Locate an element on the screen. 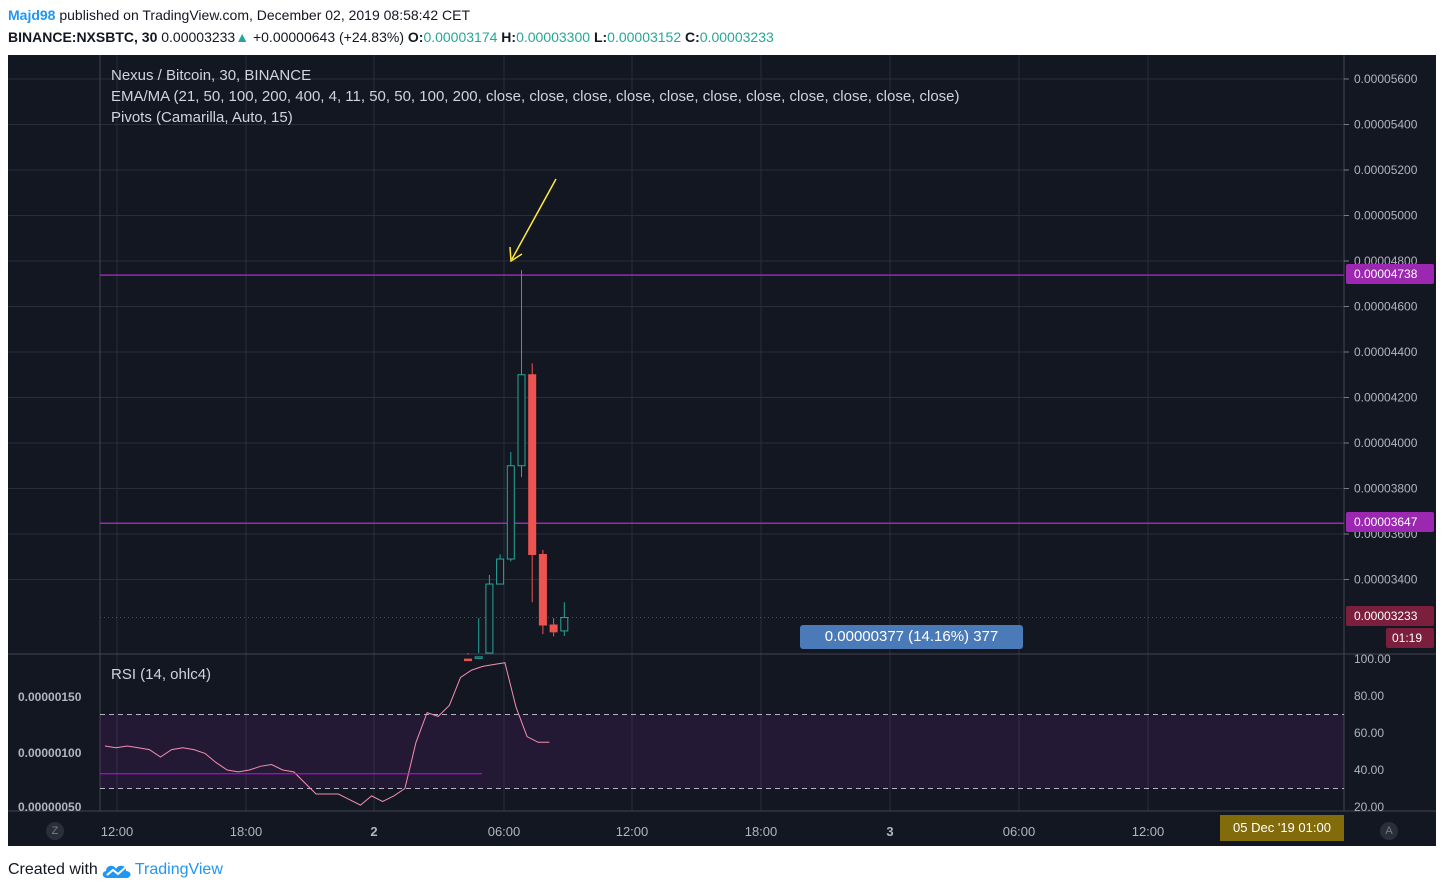  rsi-indicator-legend: RSI (14, ohlc4) is located at coordinates (161, 674).